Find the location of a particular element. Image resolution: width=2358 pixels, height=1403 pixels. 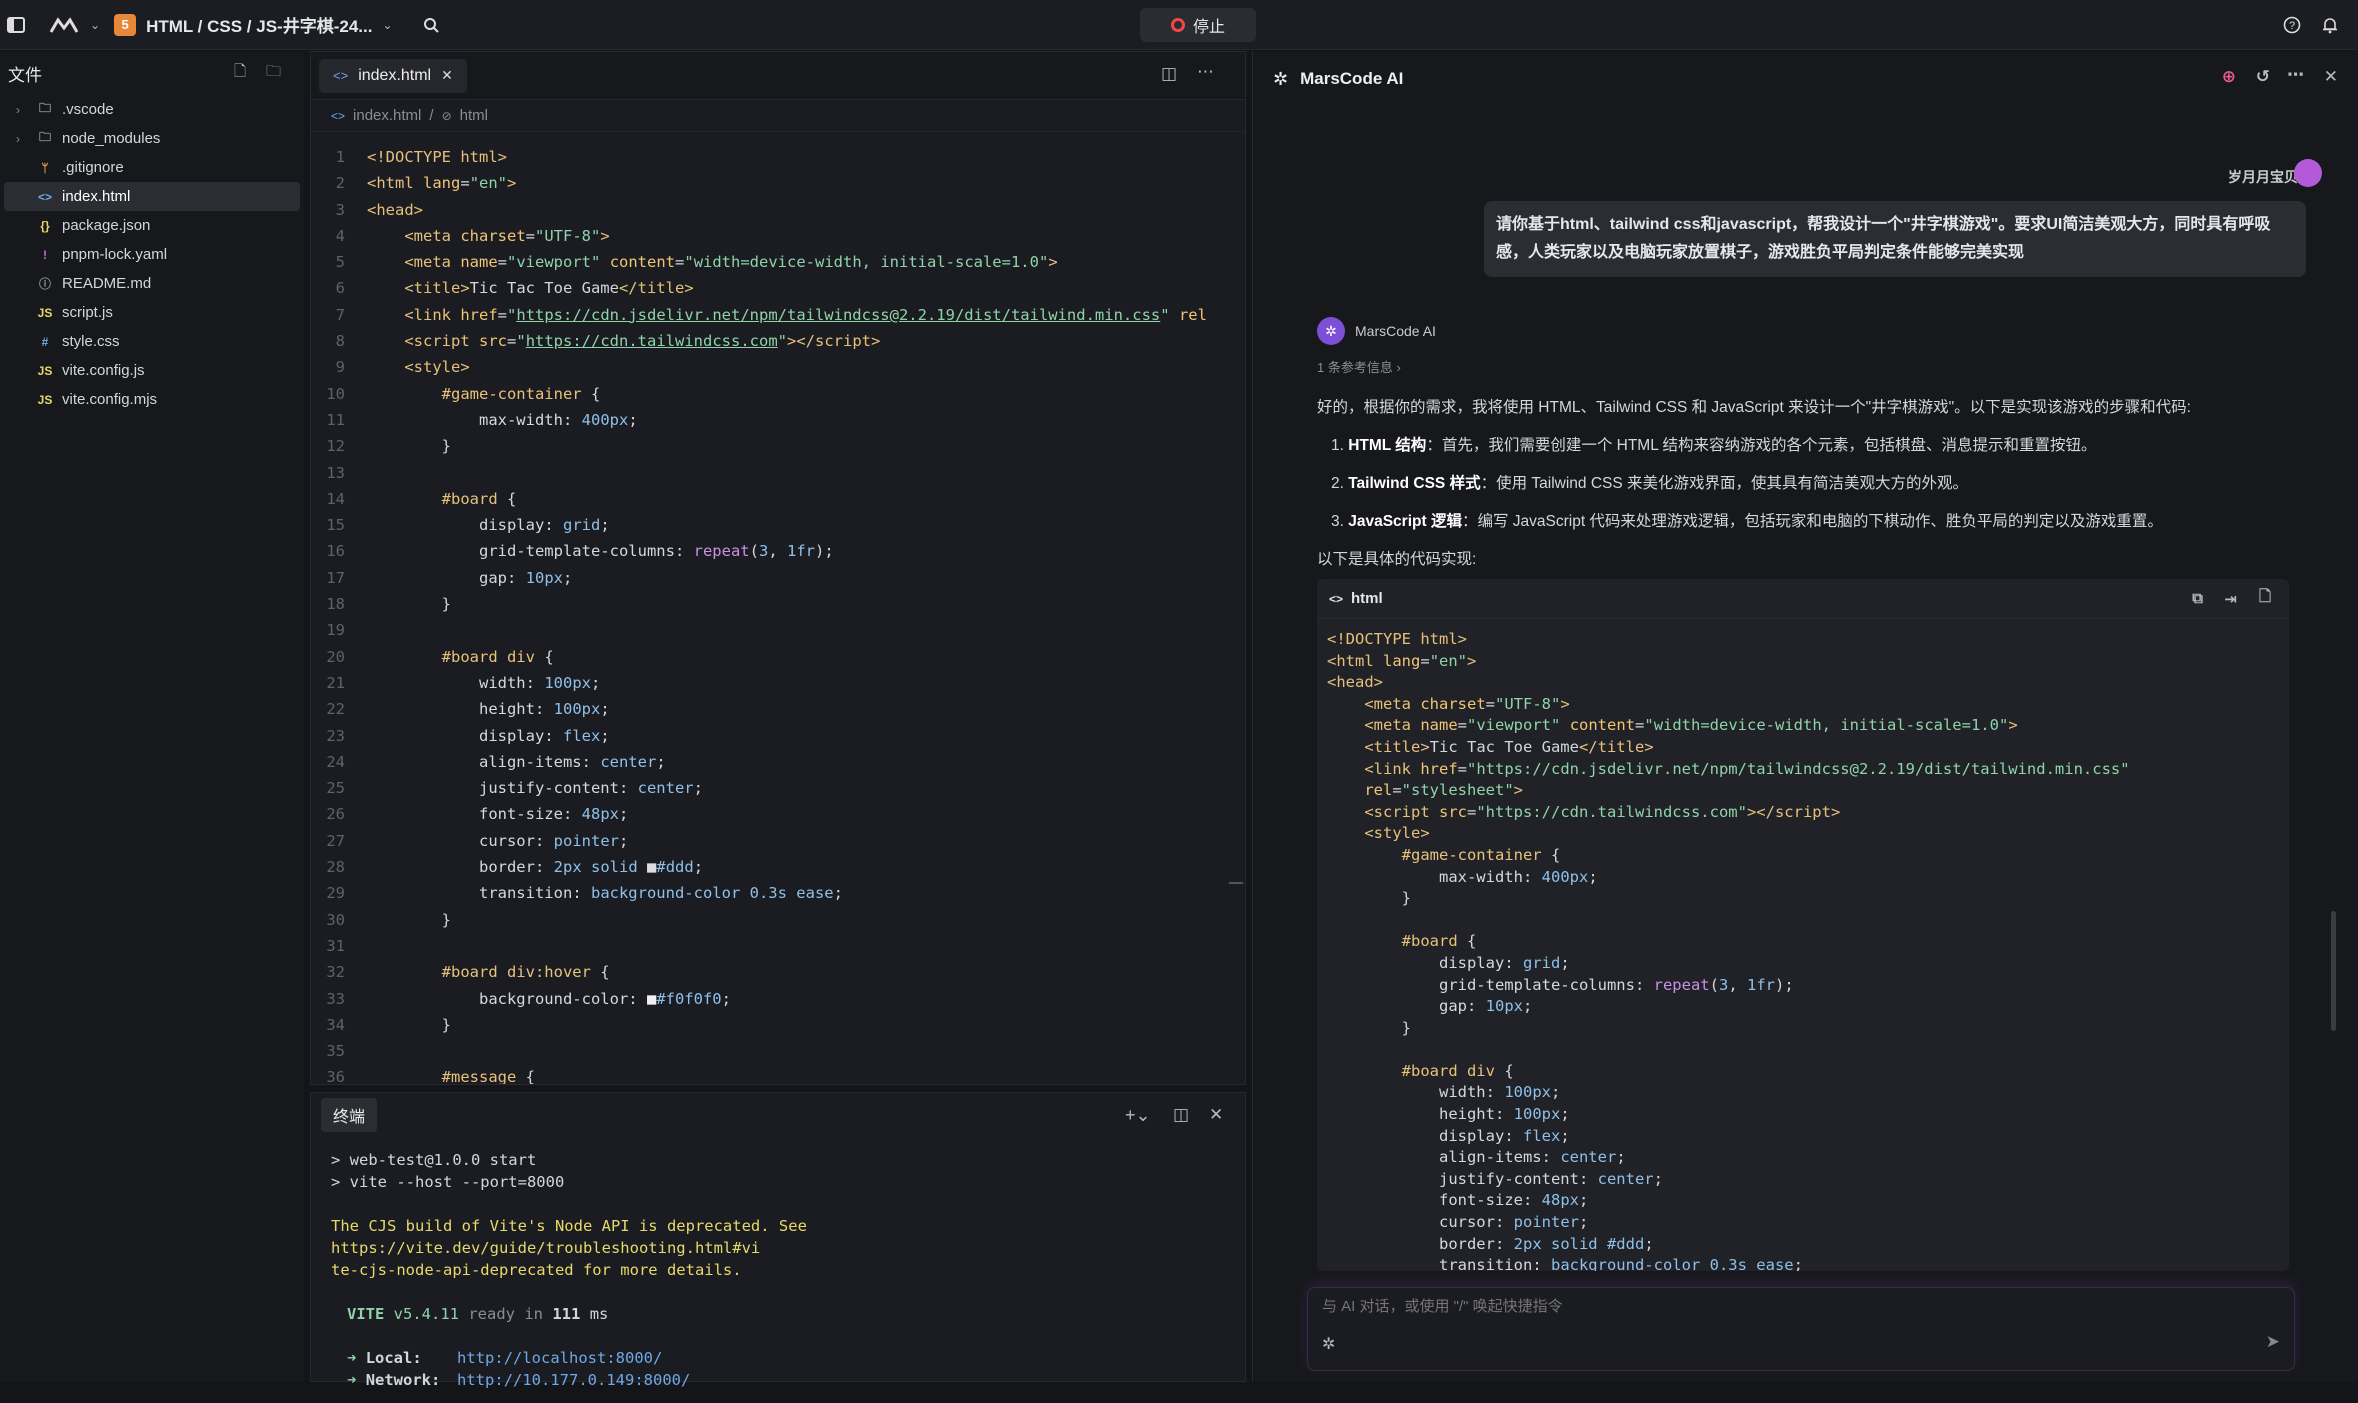

chevron-right-icon: › is located at coordinates (18, 138).